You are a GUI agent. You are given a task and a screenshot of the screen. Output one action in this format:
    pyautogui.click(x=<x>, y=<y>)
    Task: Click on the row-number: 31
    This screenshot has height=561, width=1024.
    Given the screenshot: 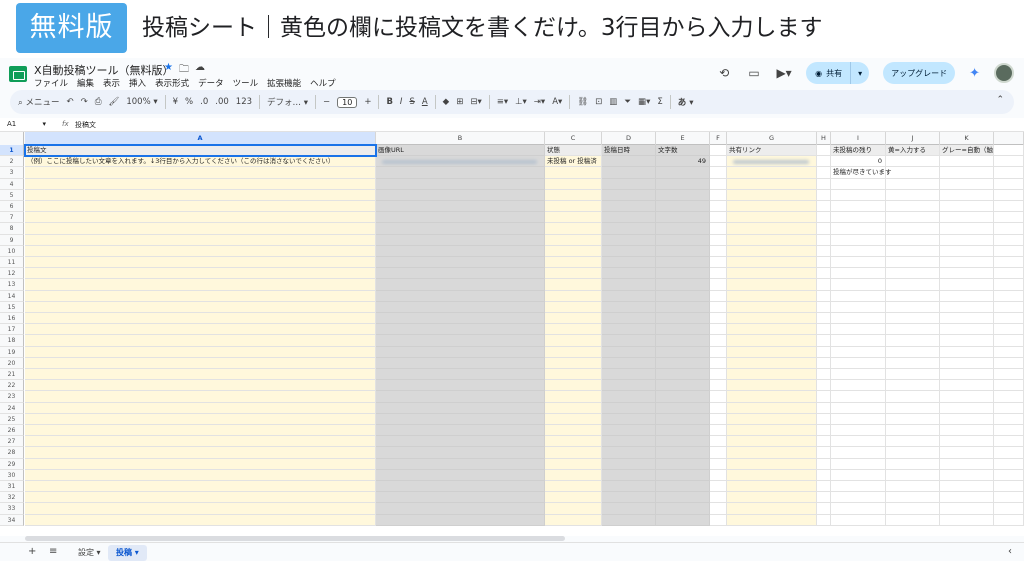 What is the action you would take?
    pyautogui.click(x=12, y=487)
    